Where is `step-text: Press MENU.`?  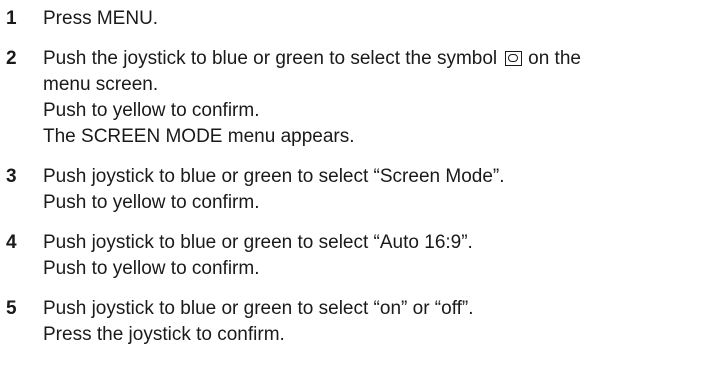
step-text: Press MENU. is located at coordinates (377, 19).